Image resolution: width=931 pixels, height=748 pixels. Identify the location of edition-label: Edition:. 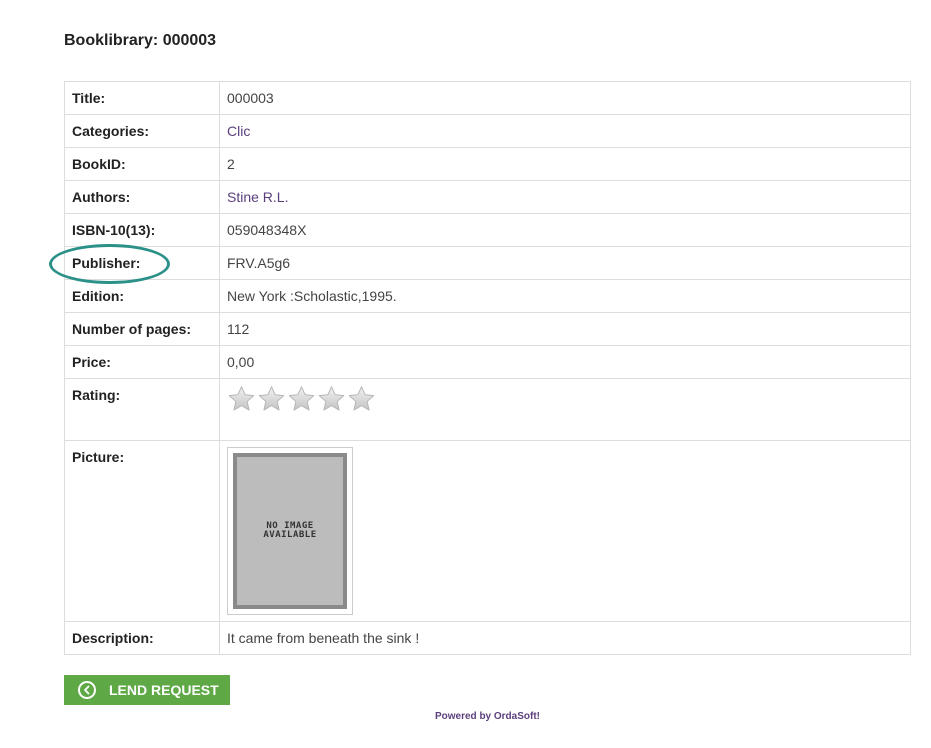
(142, 296).